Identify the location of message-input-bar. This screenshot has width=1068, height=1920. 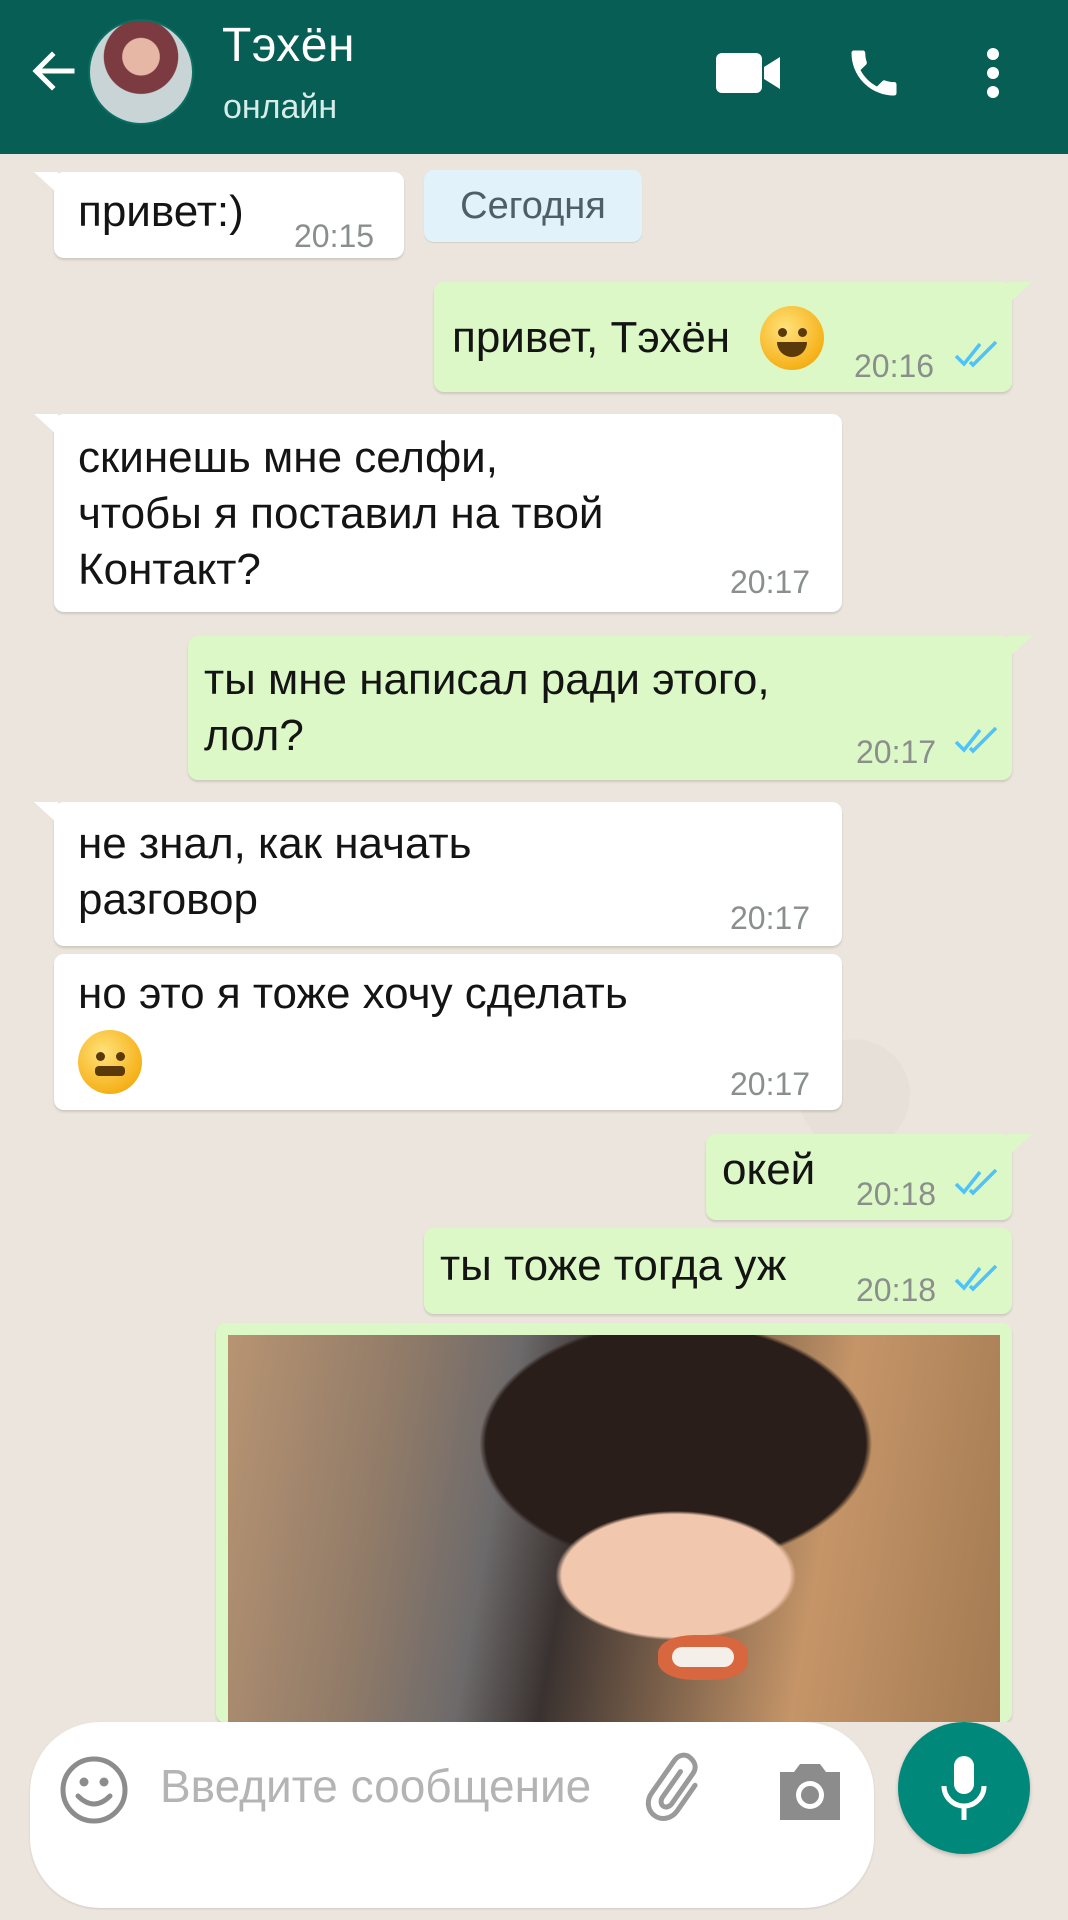
(452, 1815).